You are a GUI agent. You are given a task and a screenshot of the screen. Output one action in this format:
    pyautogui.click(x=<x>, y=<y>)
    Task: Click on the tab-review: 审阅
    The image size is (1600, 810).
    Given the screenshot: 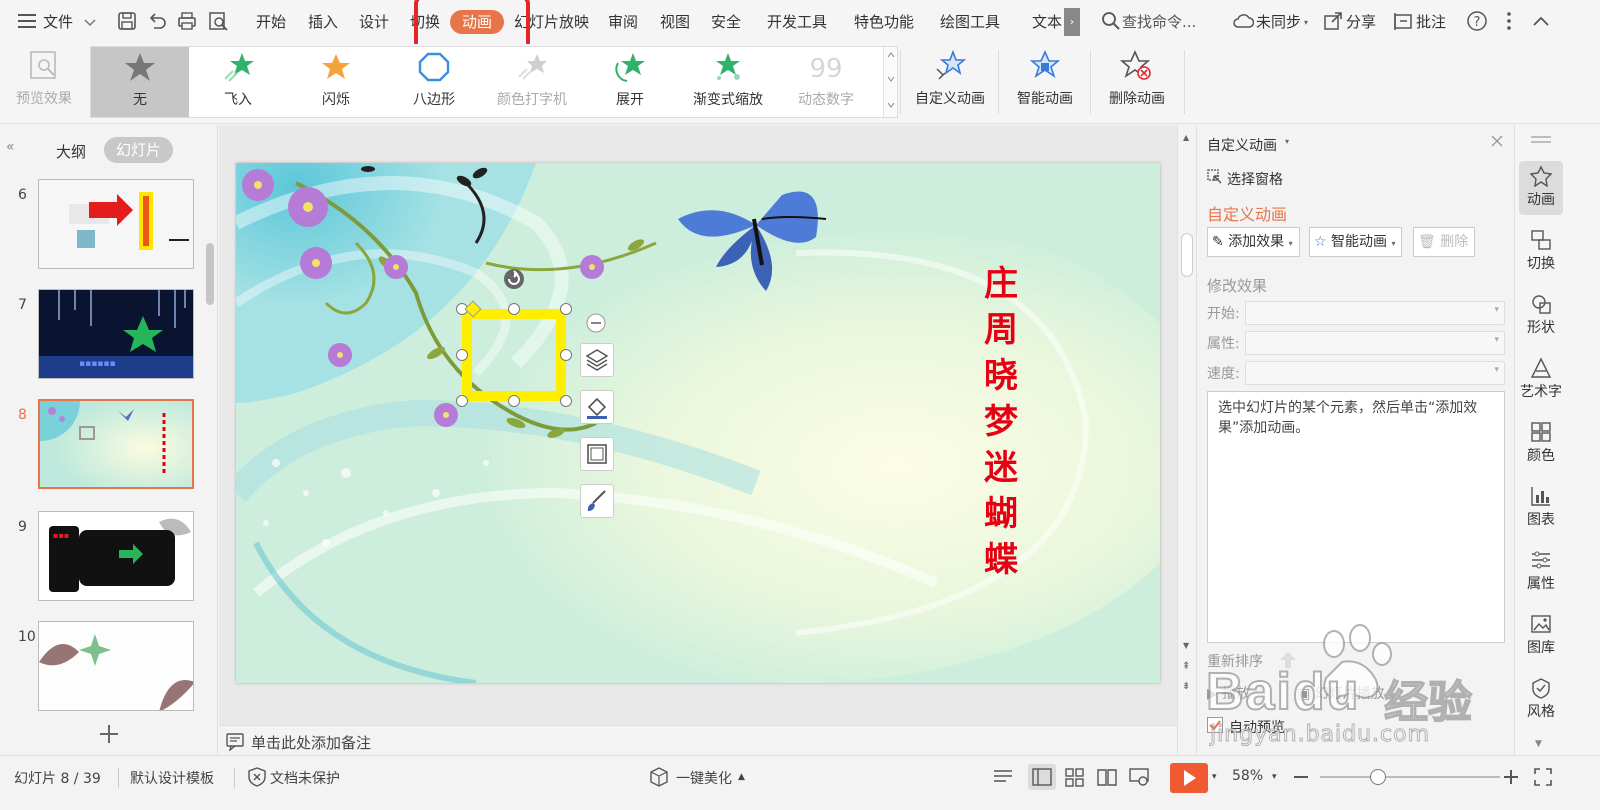 What is the action you would take?
    pyautogui.click(x=623, y=22)
    